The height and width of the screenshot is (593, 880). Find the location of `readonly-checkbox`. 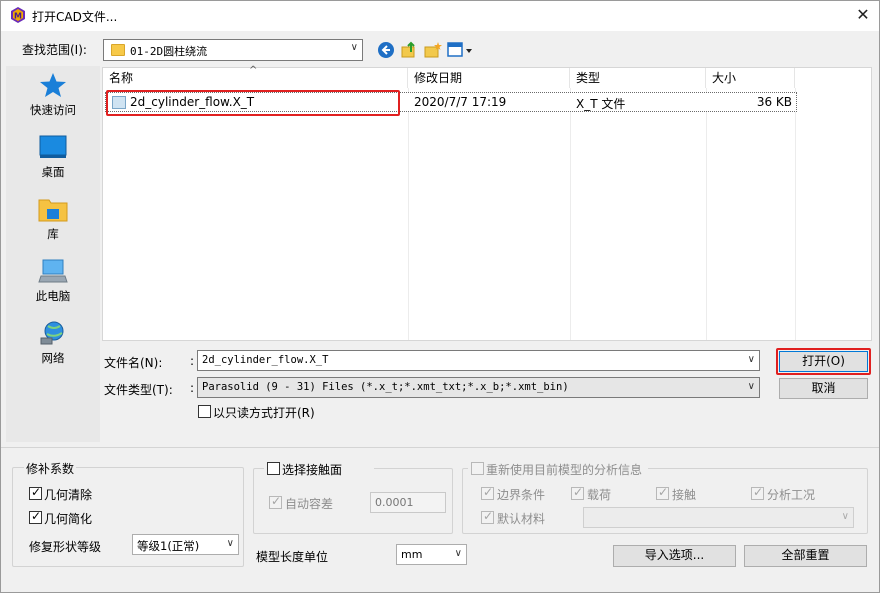

readonly-checkbox is located at coordinates (204, 411).